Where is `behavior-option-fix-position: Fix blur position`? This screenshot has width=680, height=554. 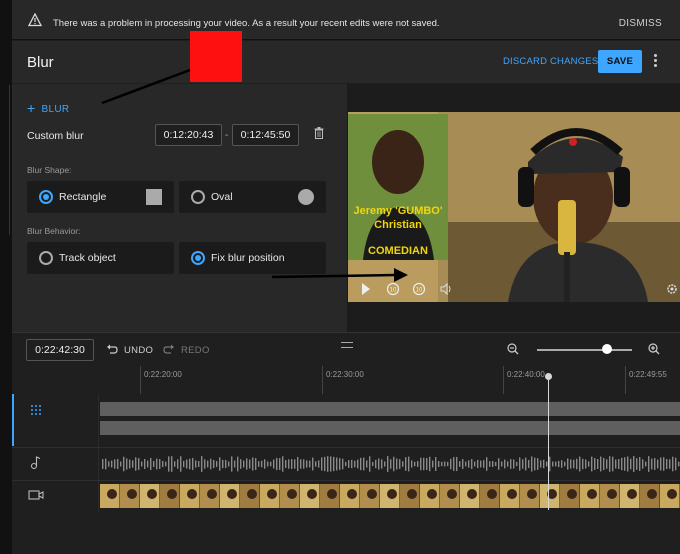
behavior-option-fix-position: Fix blur position is located at coordinates (252, 258).